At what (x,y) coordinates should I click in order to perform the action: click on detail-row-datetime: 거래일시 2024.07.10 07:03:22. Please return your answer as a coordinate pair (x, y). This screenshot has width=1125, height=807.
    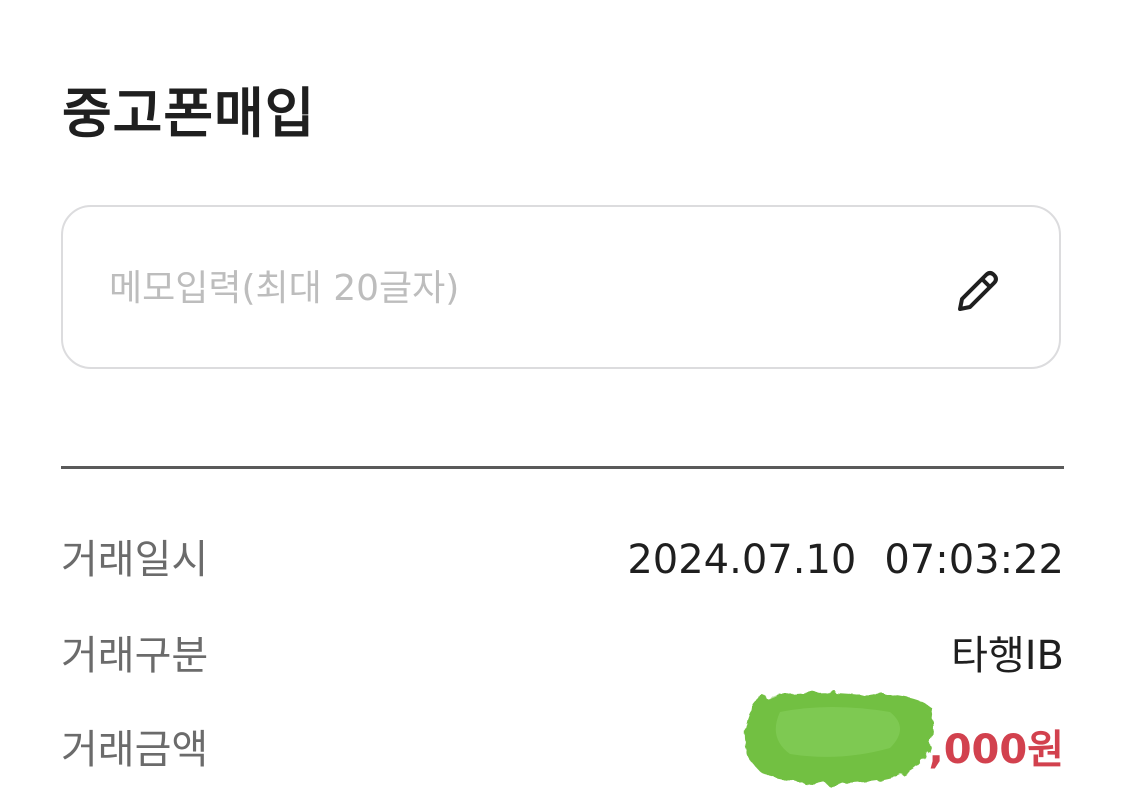
    Looking at the image, I should click on (562, 560).